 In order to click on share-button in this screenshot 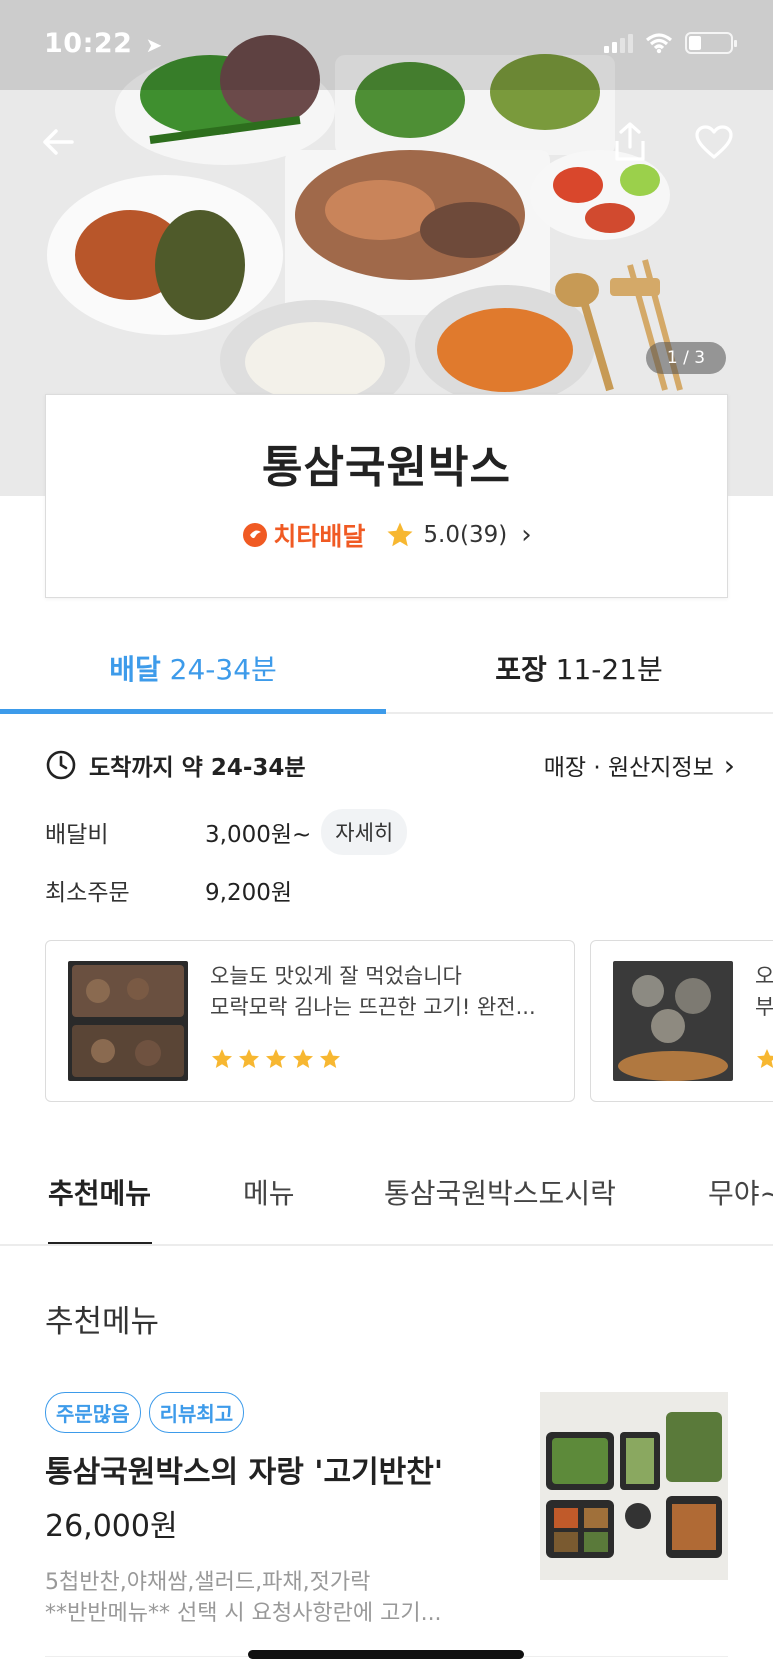, I will do `click(630, 142)`.